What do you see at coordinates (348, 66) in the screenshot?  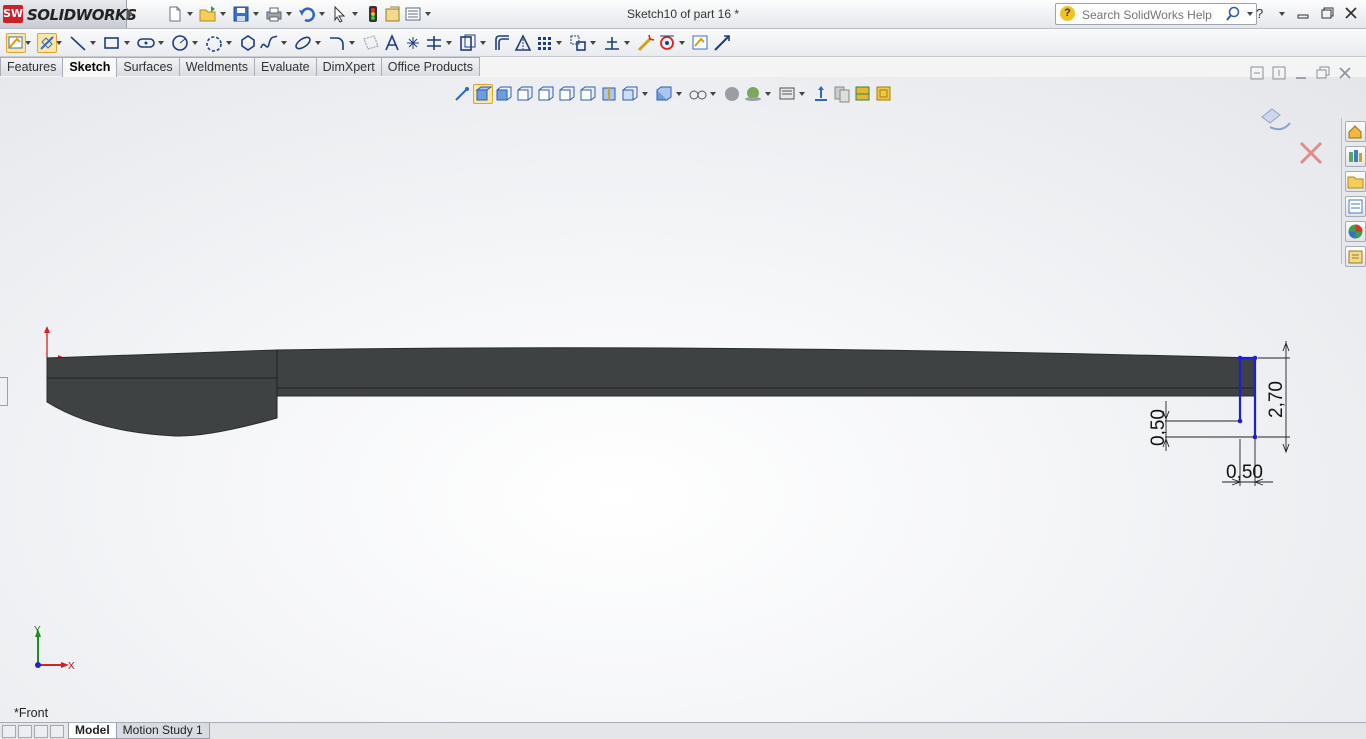 I see `tab-dimxpert: DimXpert` at bounding box center [348, 66].